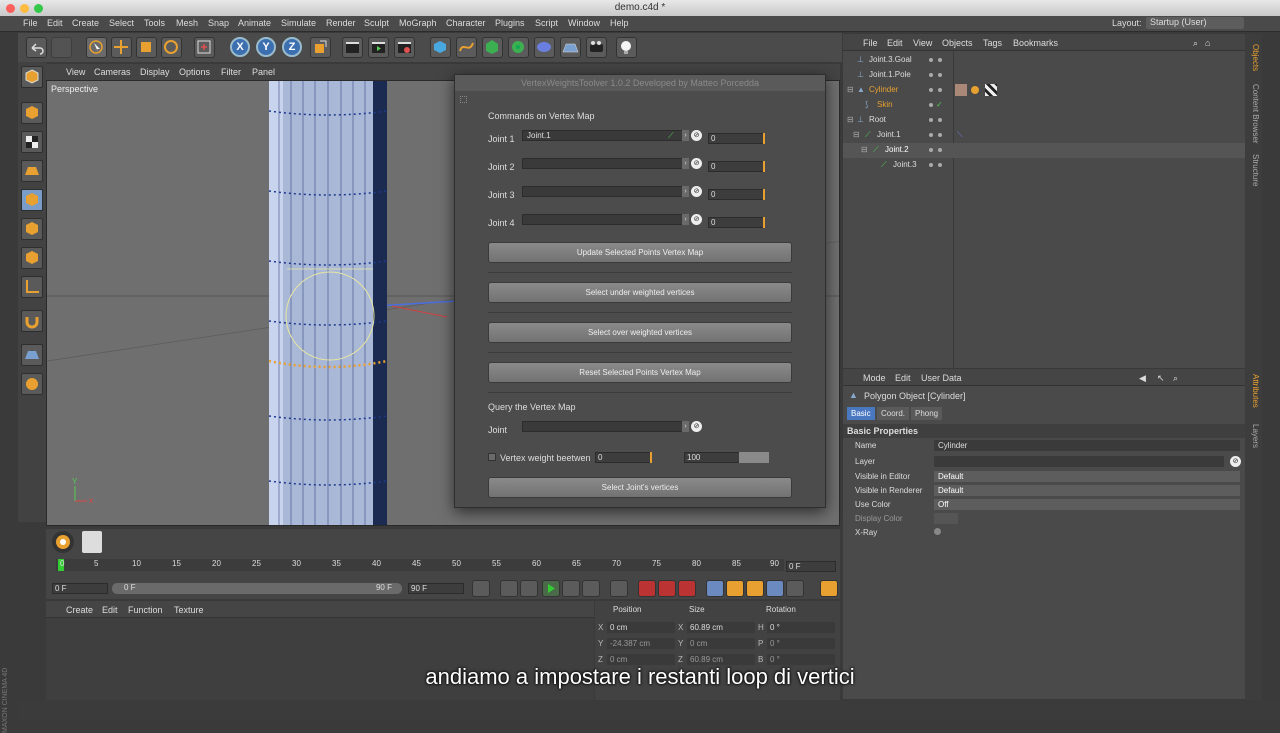 Image resolution: width=1280 pixels, height=733 pixels. I want to click on home-icon: ⌂, so click(1207, 43).